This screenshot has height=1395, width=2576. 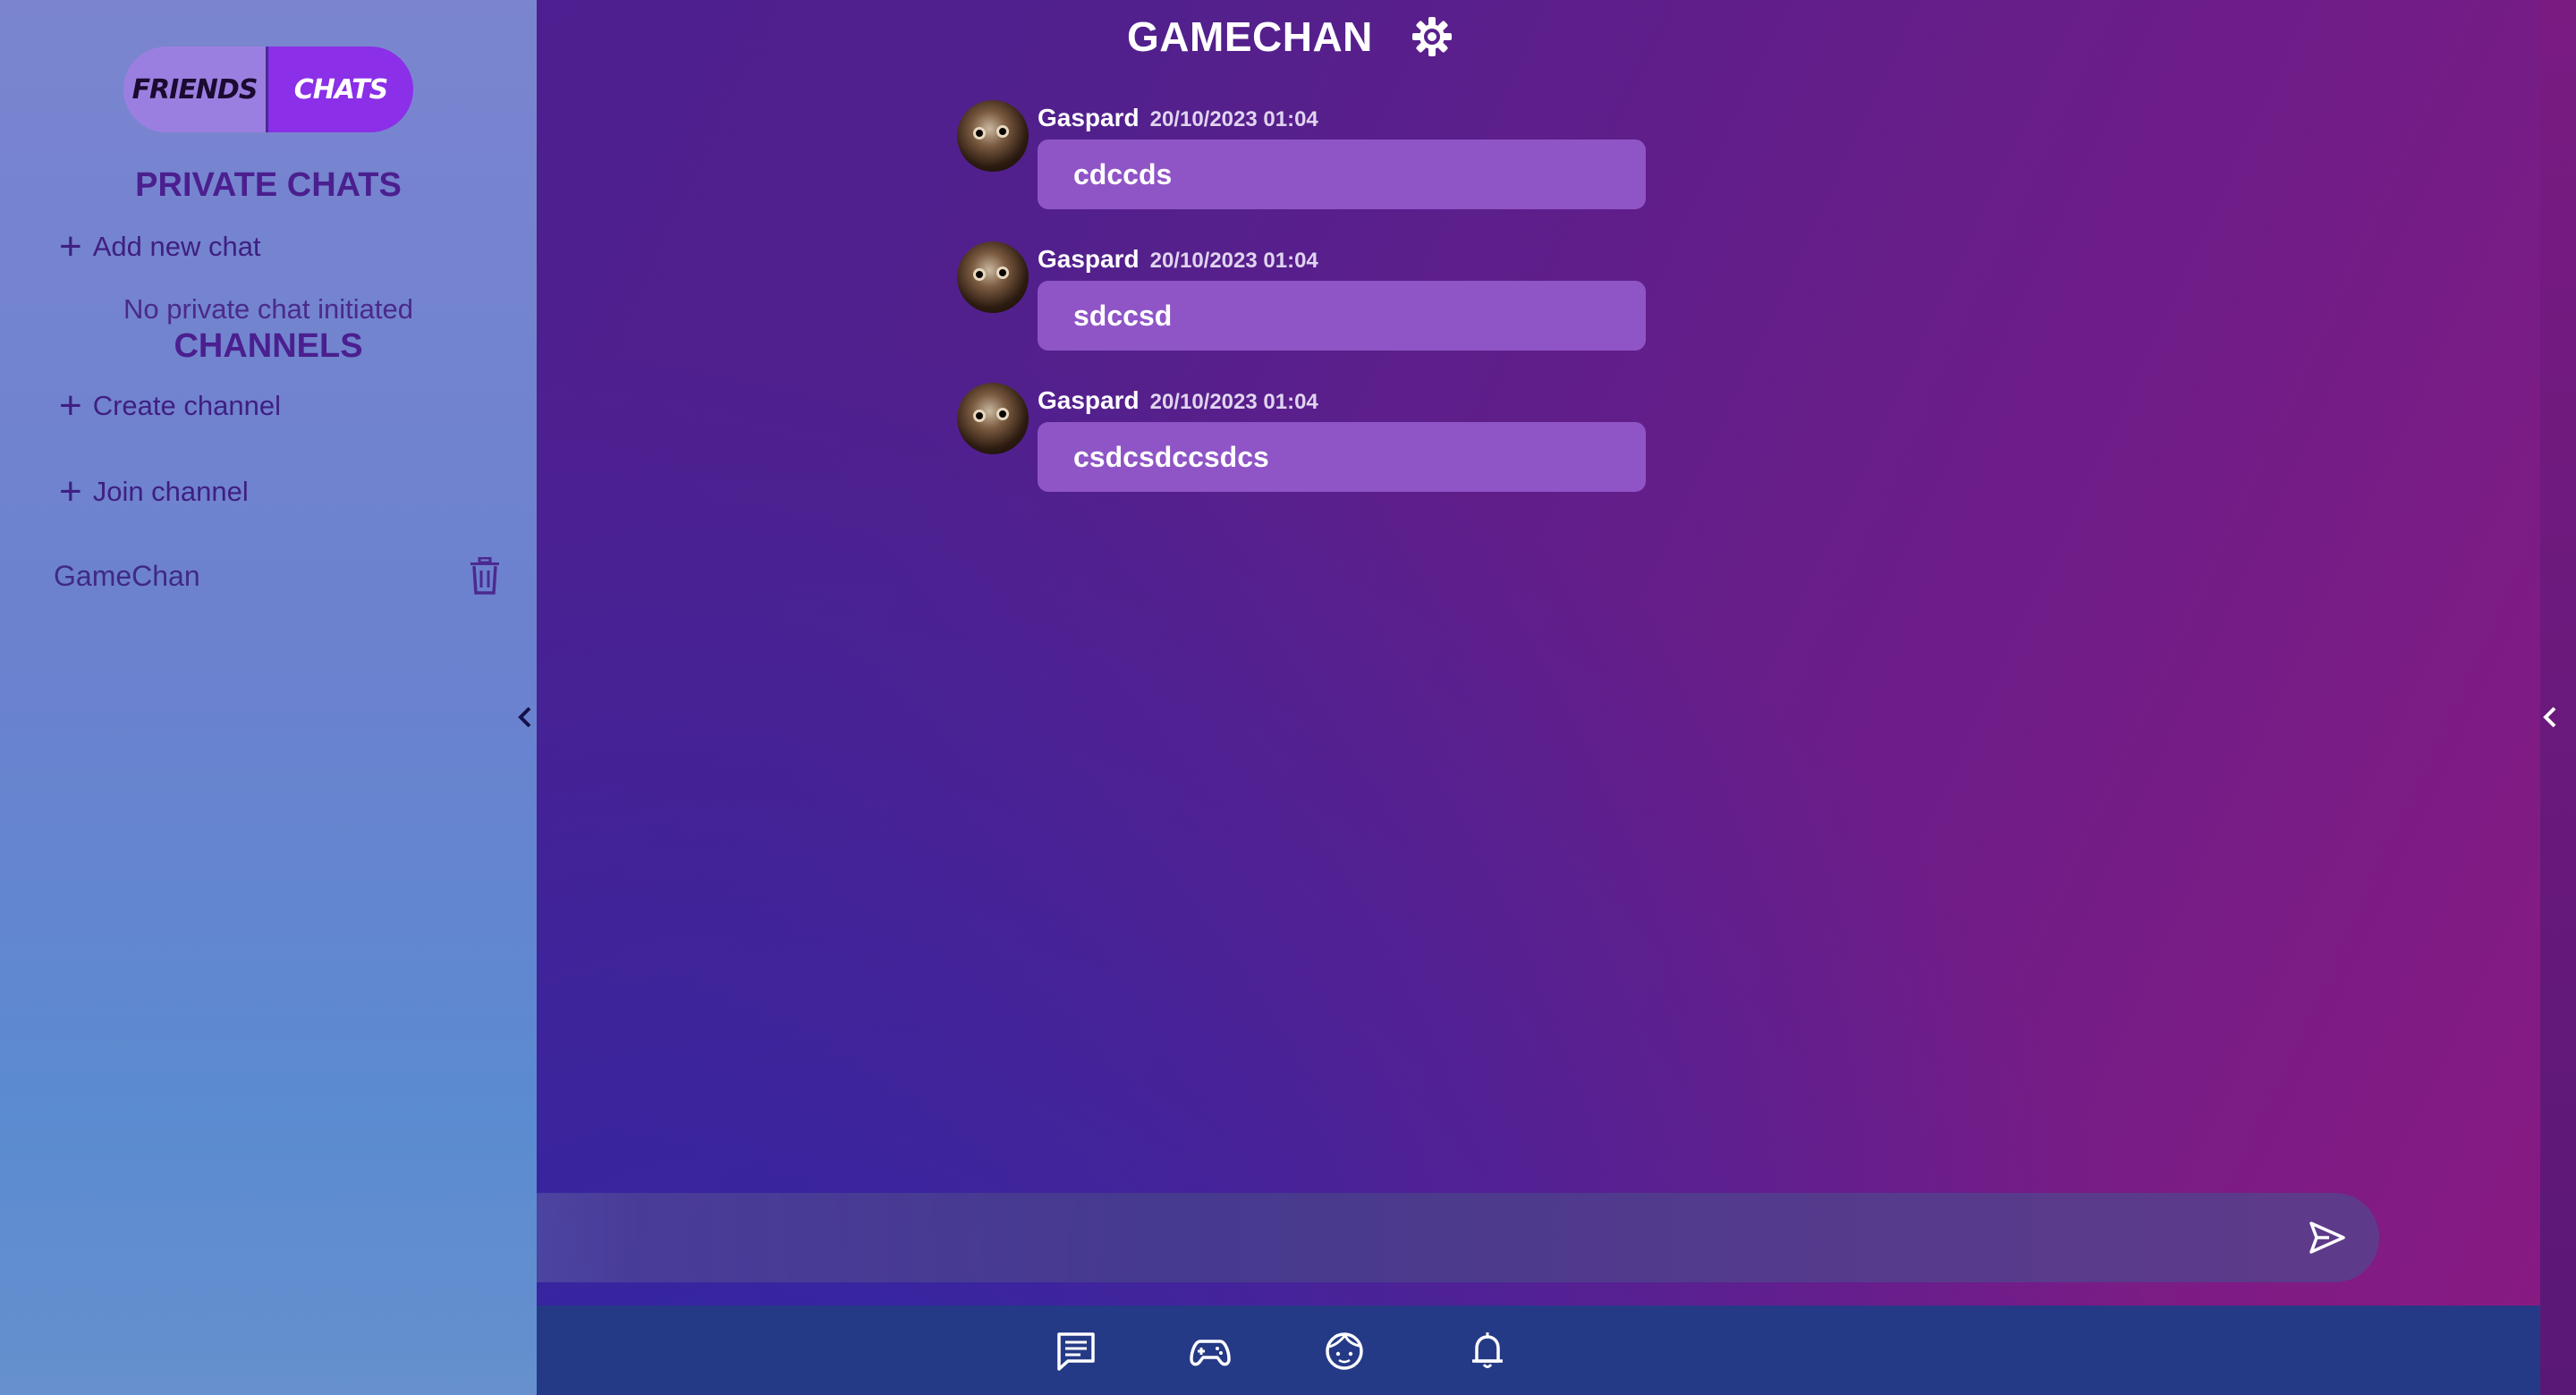 I want to click on create-channel-label: Create channel, so click(x=186, y=405).